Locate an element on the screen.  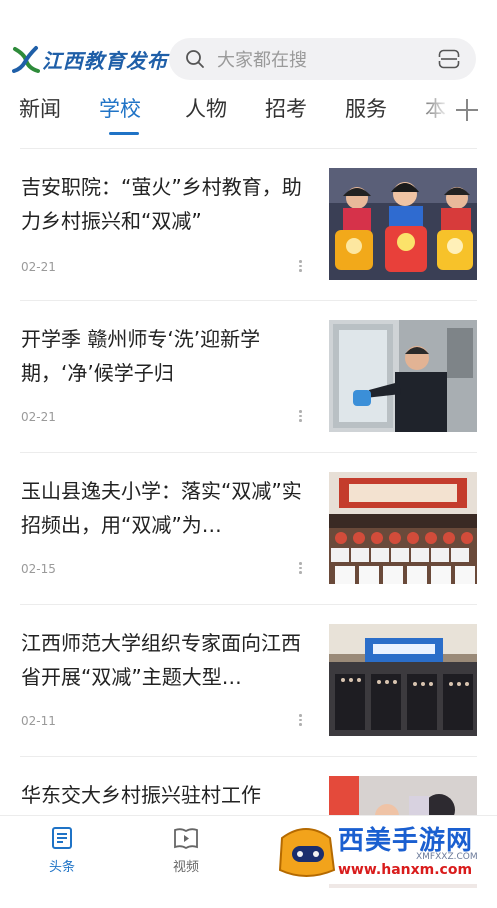
news-title: 华东交大乡村振兴驻村工作 is located at coordinates (163, 795).